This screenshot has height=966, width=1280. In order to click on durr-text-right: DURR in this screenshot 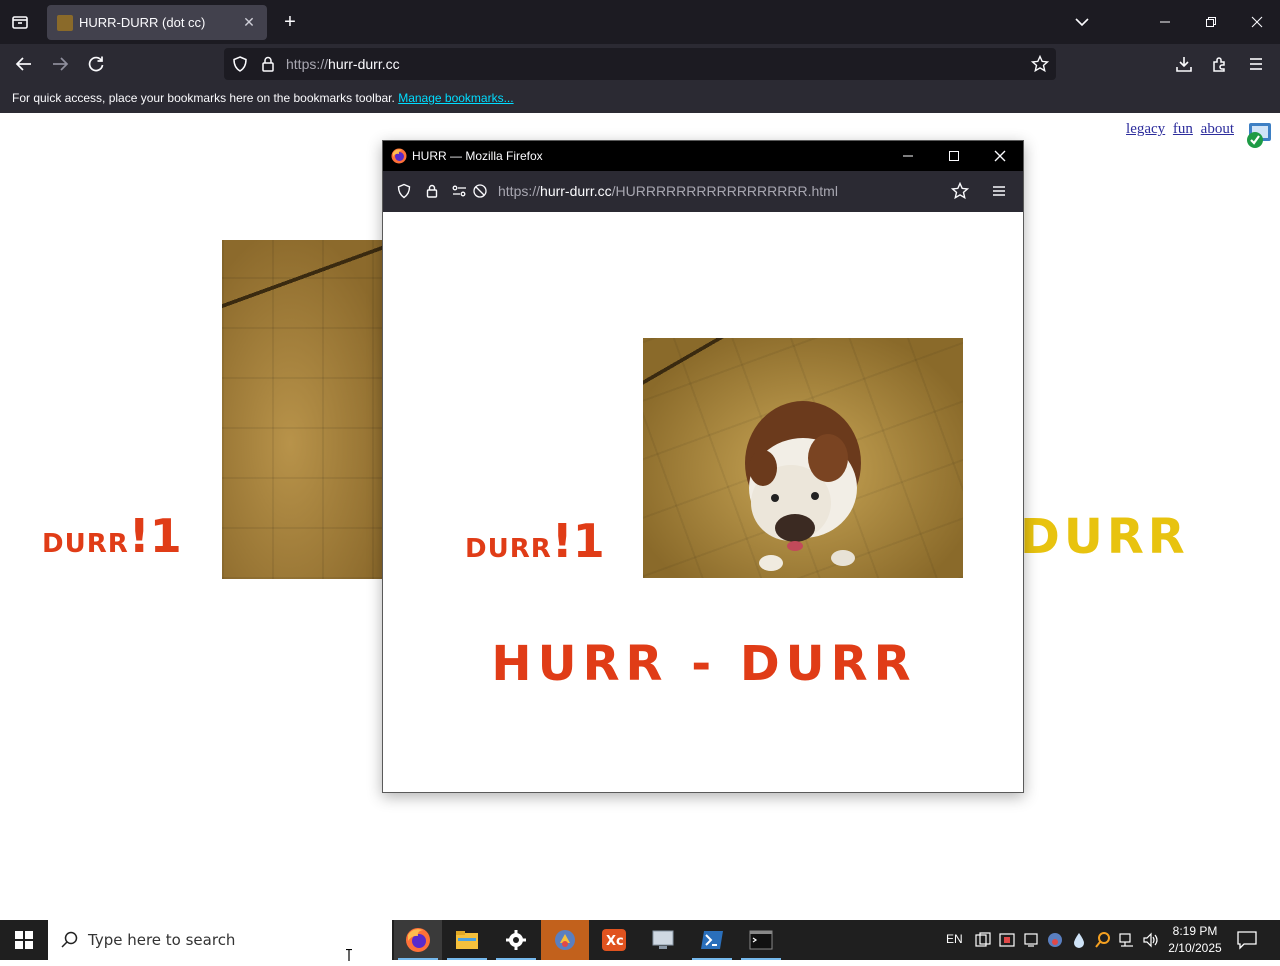, I will do `click(1104, 537)`.